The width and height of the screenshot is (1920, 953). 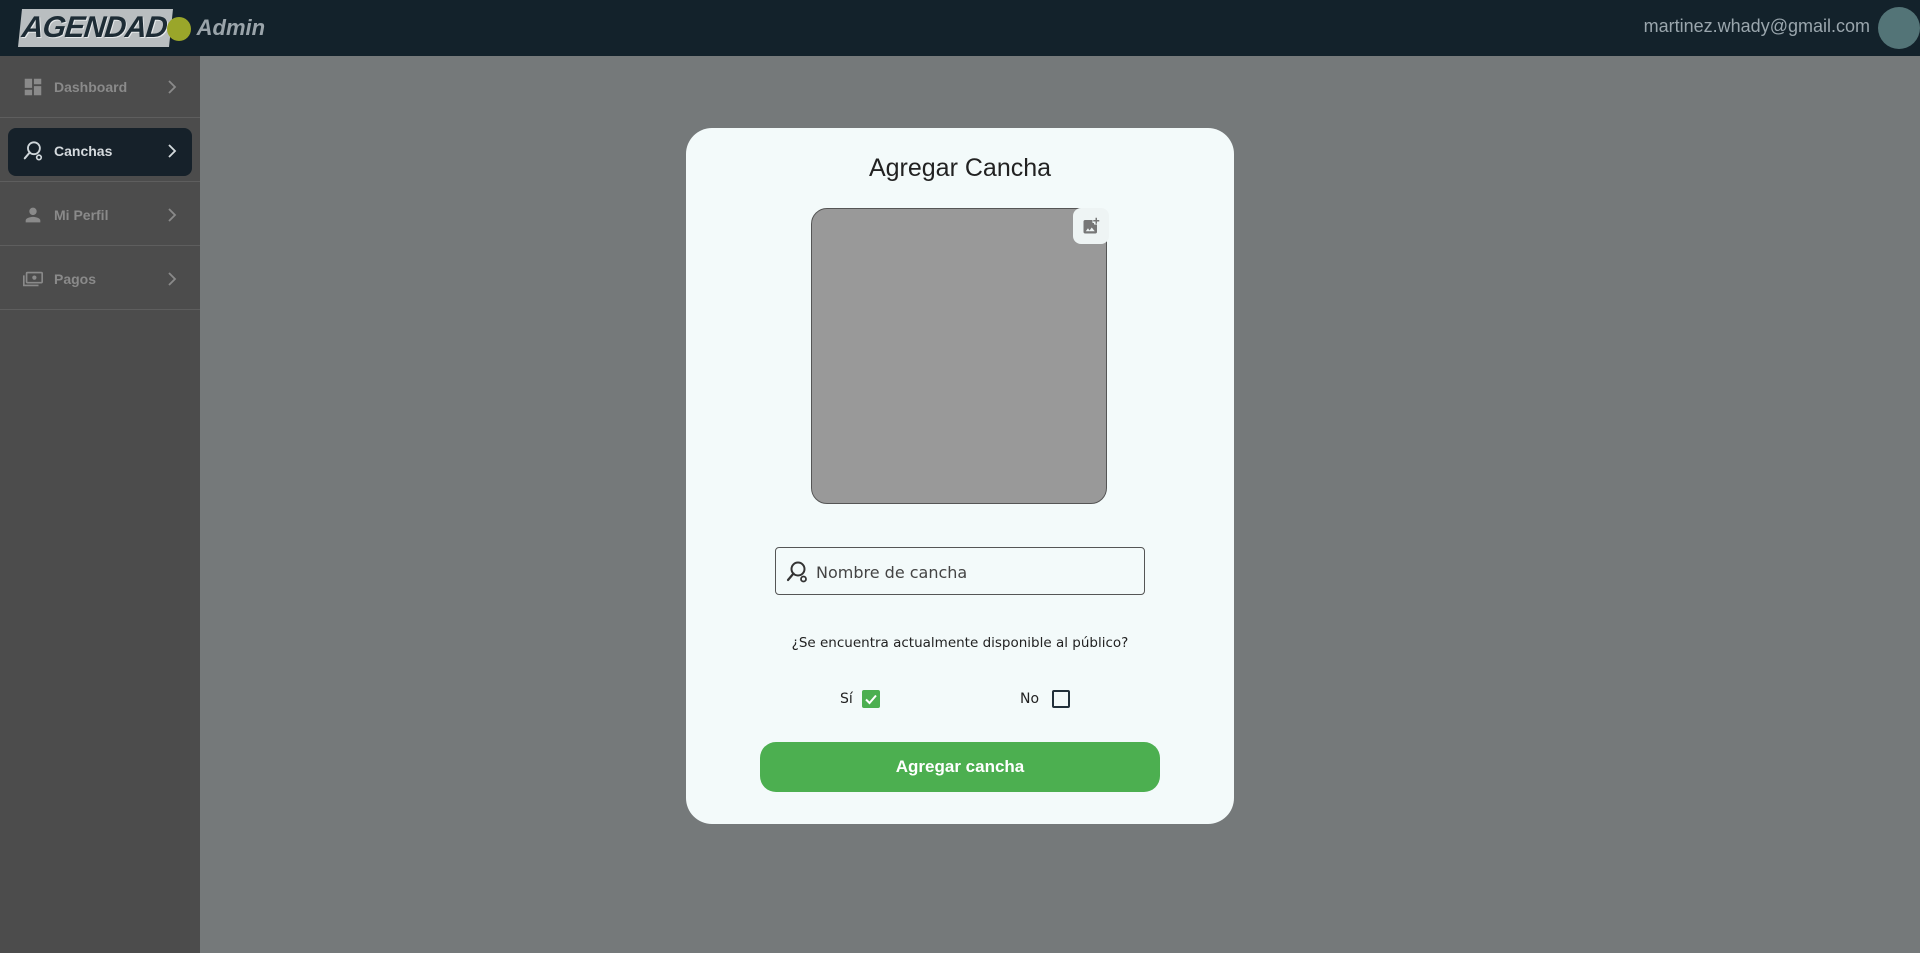 I want to click on sidebar-item-label: Canchas, so click(x=83, y=150).